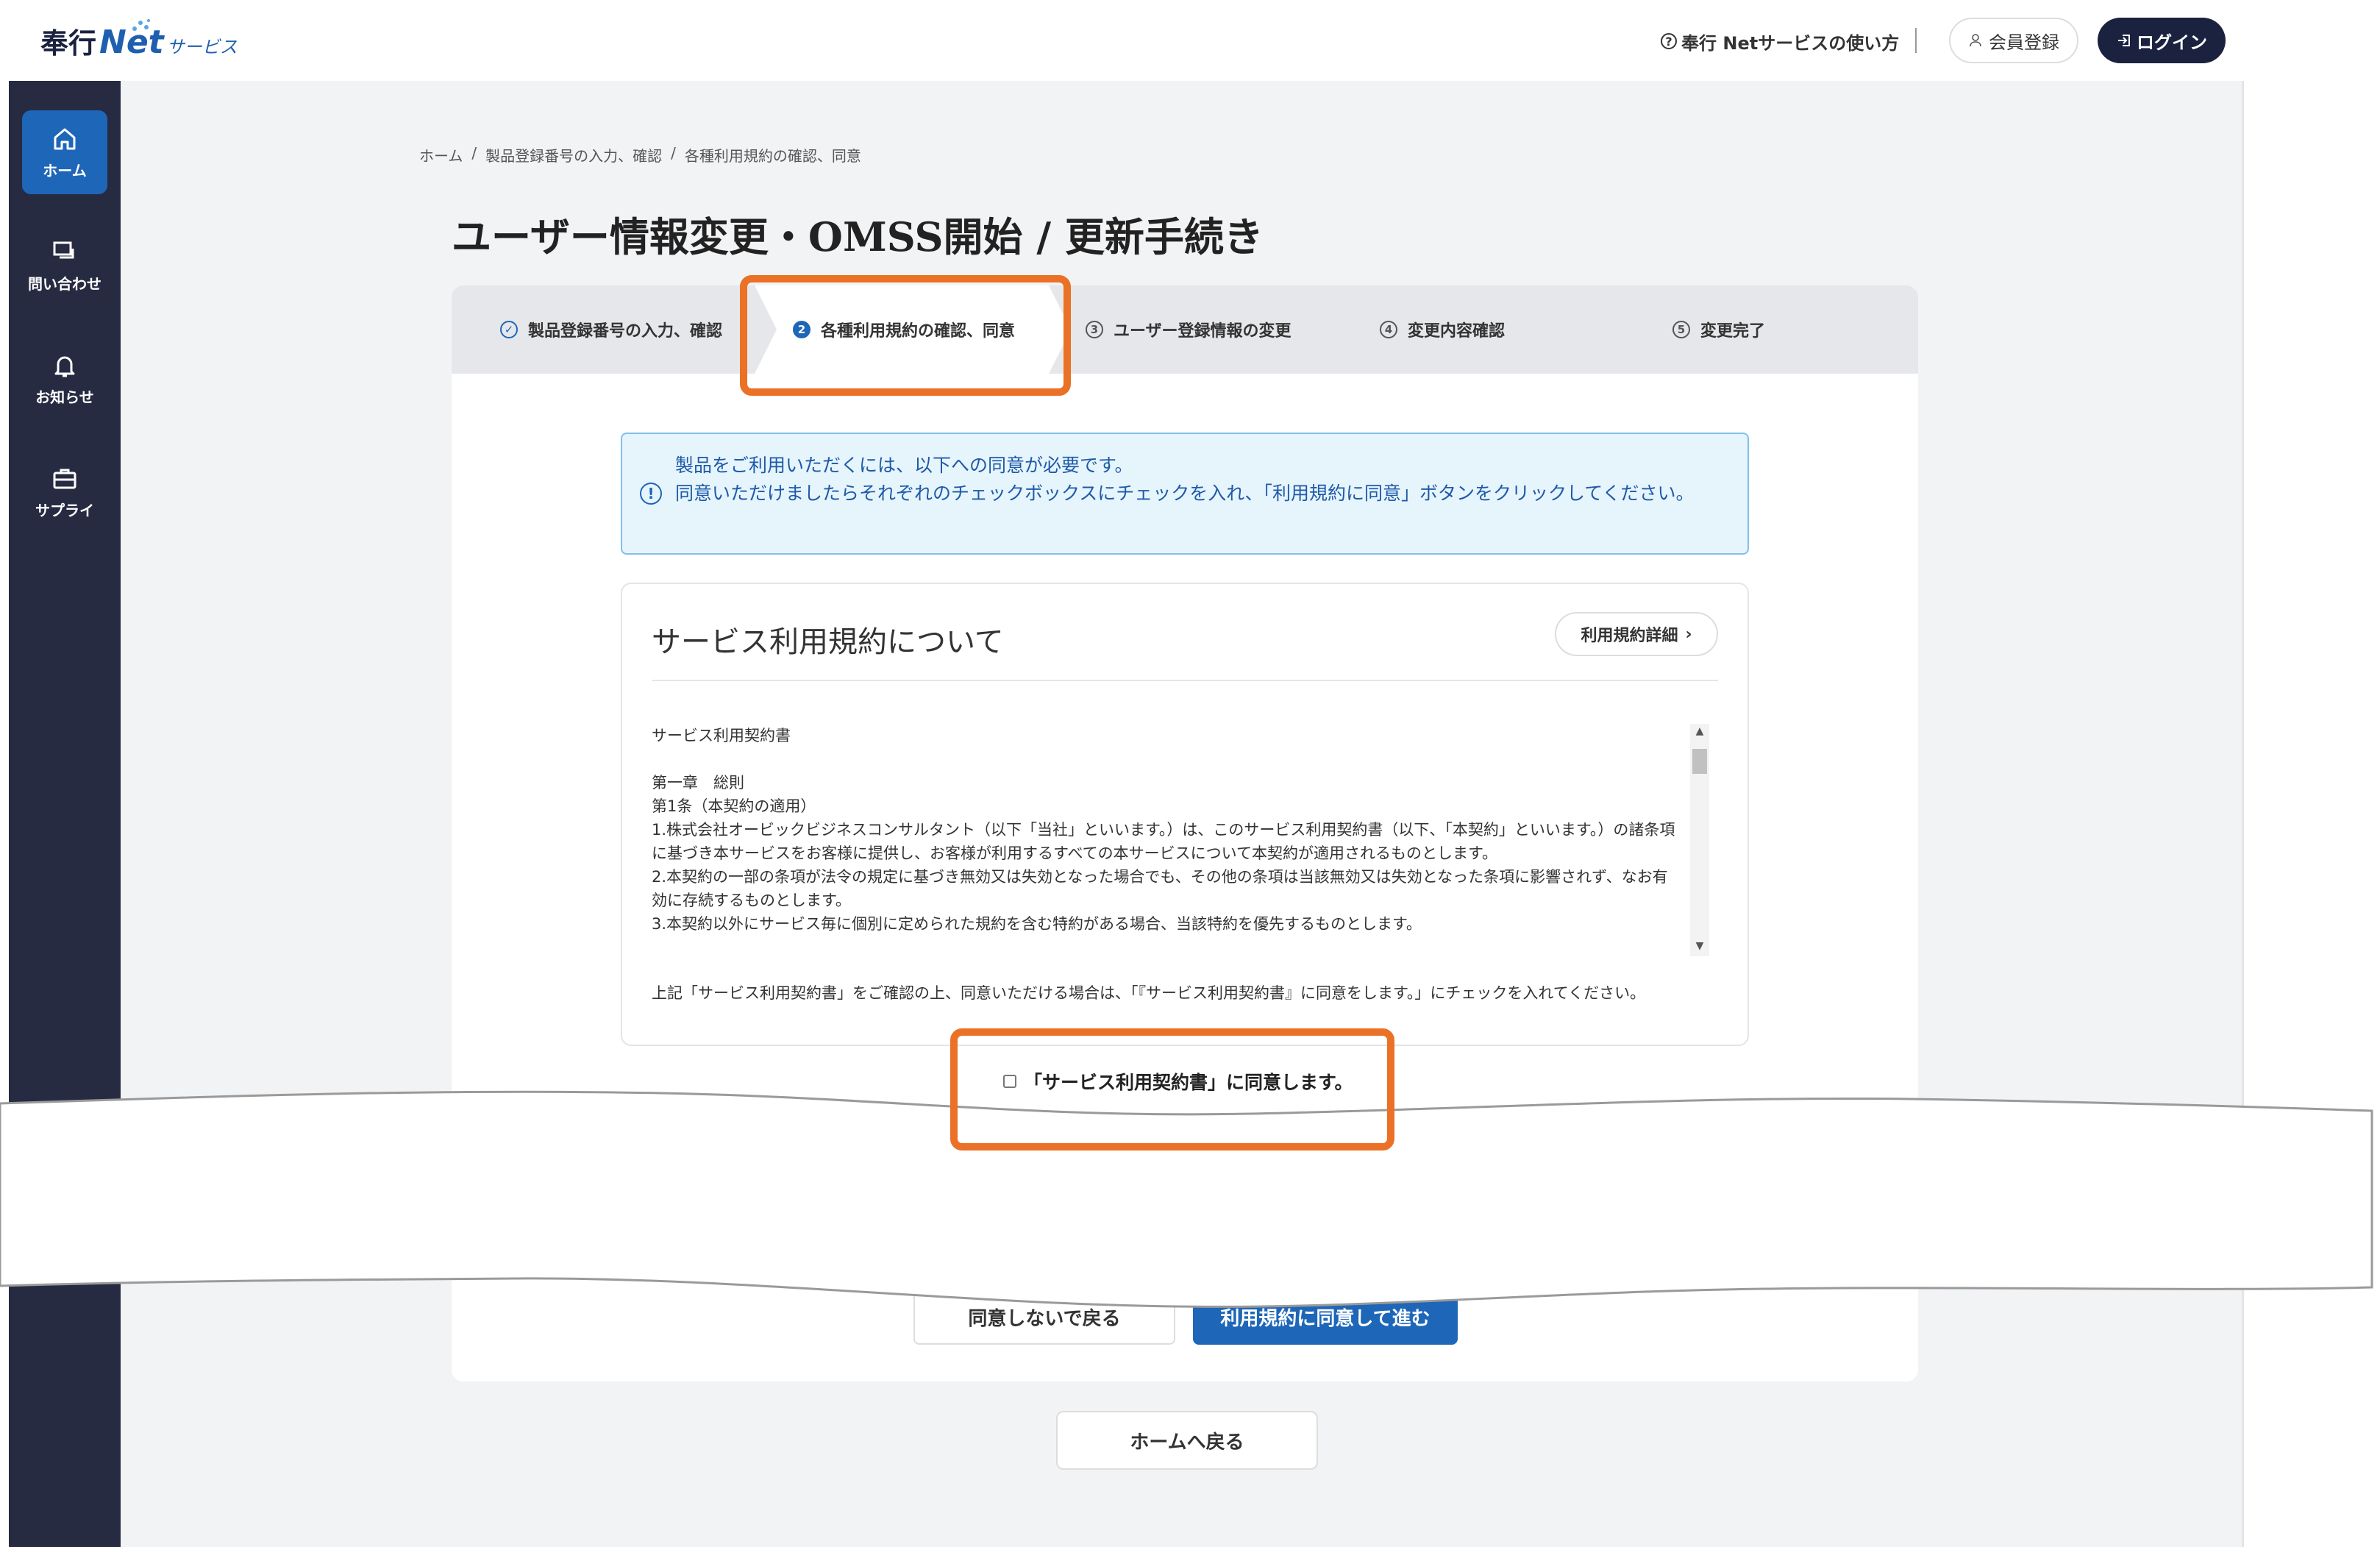 The height and width of the screenshot is (1547, 2380). What do you see at coordinates (906, 335) in the screenshot?
I see `highlight-current-step` at bounding box center [906, 335].